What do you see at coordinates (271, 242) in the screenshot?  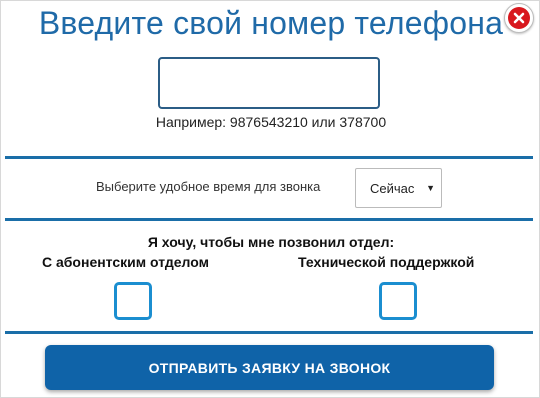 I see `department-title: Я хочу, чтобы мне позвонил отдел:` at bounding box center [271, 242].